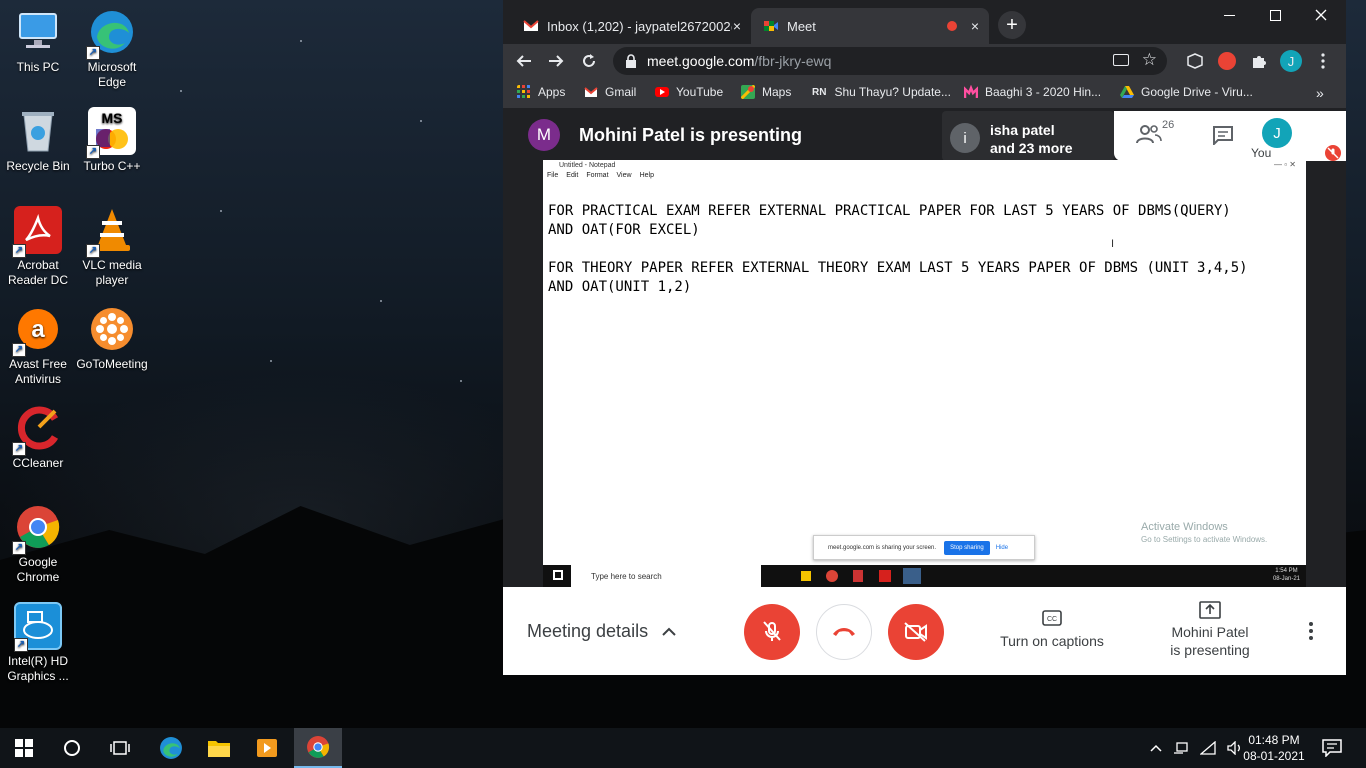  Describe the element at coordinates (1227, 61) in the screenshot. I see `extension-red-icon` at that location.